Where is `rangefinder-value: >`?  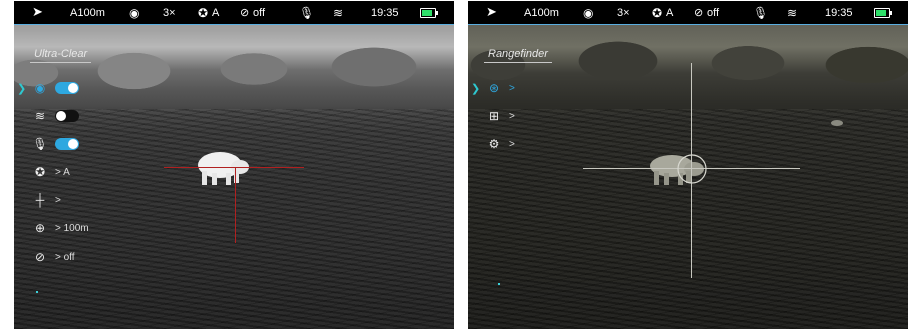 rangefinder-value: > is located at coordinates (512, 88).